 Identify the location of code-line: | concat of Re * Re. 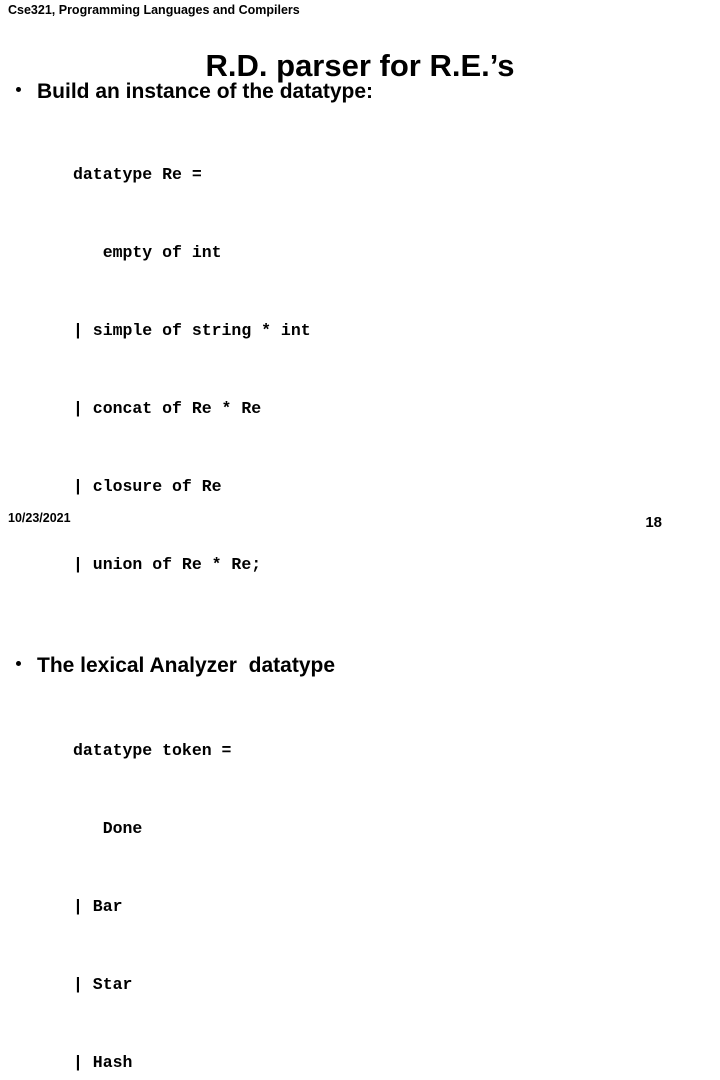
(167, 408).